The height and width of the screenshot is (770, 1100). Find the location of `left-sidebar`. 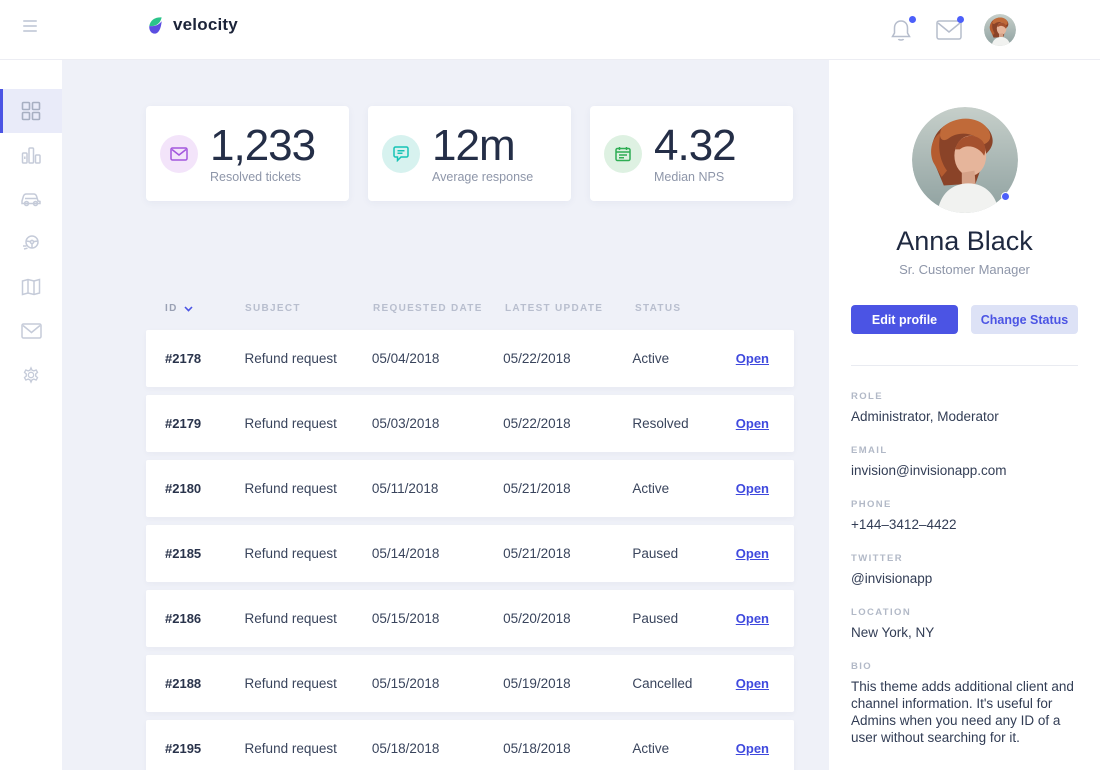

left-sidebar is located at coordinates (31, 415).